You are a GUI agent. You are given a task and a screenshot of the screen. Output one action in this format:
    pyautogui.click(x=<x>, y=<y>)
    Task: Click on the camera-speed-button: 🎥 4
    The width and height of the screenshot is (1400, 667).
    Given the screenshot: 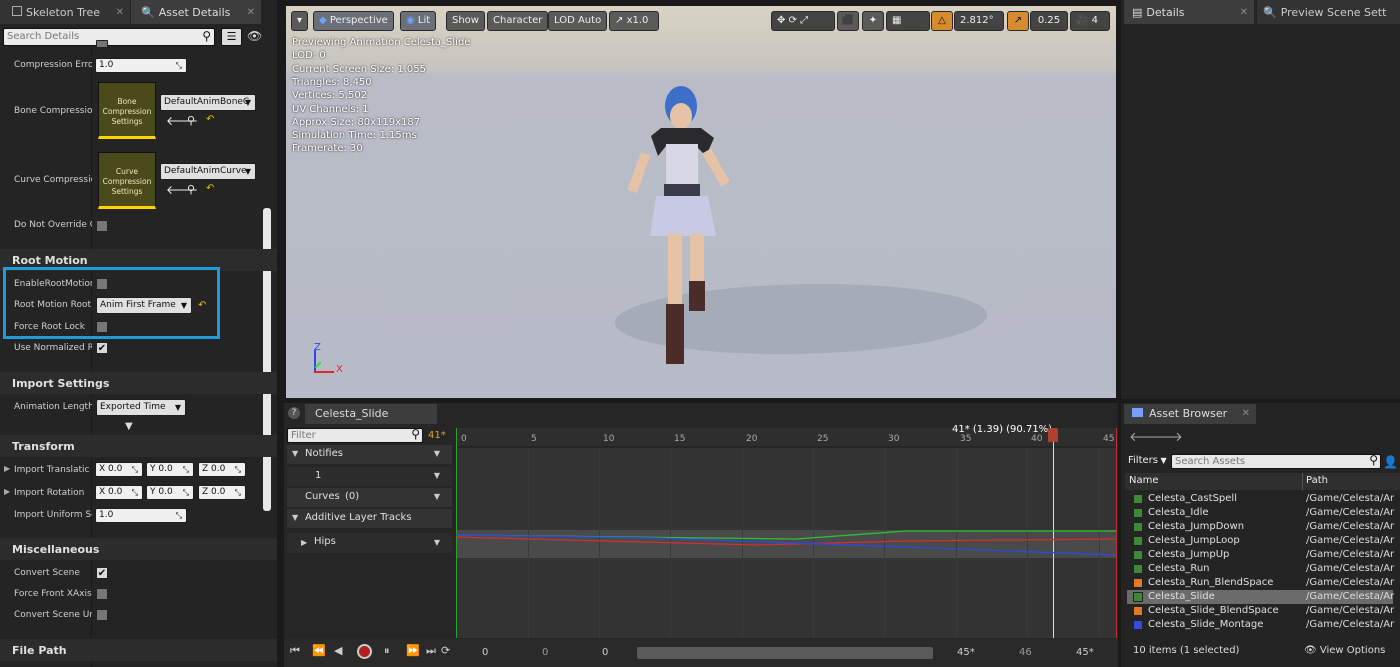 What is the action you would take?
    pyautogui.click(x=1090, y=21)
    